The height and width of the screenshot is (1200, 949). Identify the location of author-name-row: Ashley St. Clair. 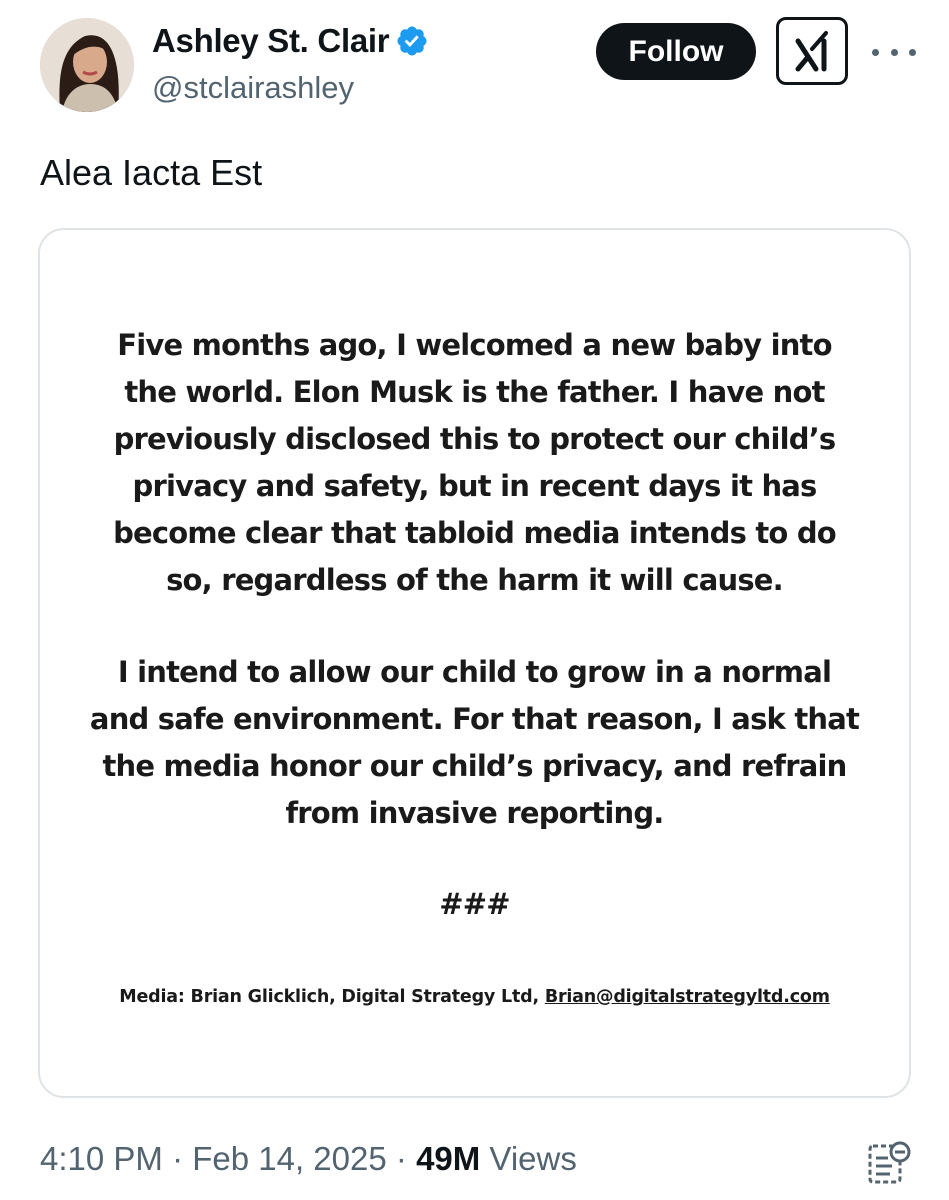
(290, 41).